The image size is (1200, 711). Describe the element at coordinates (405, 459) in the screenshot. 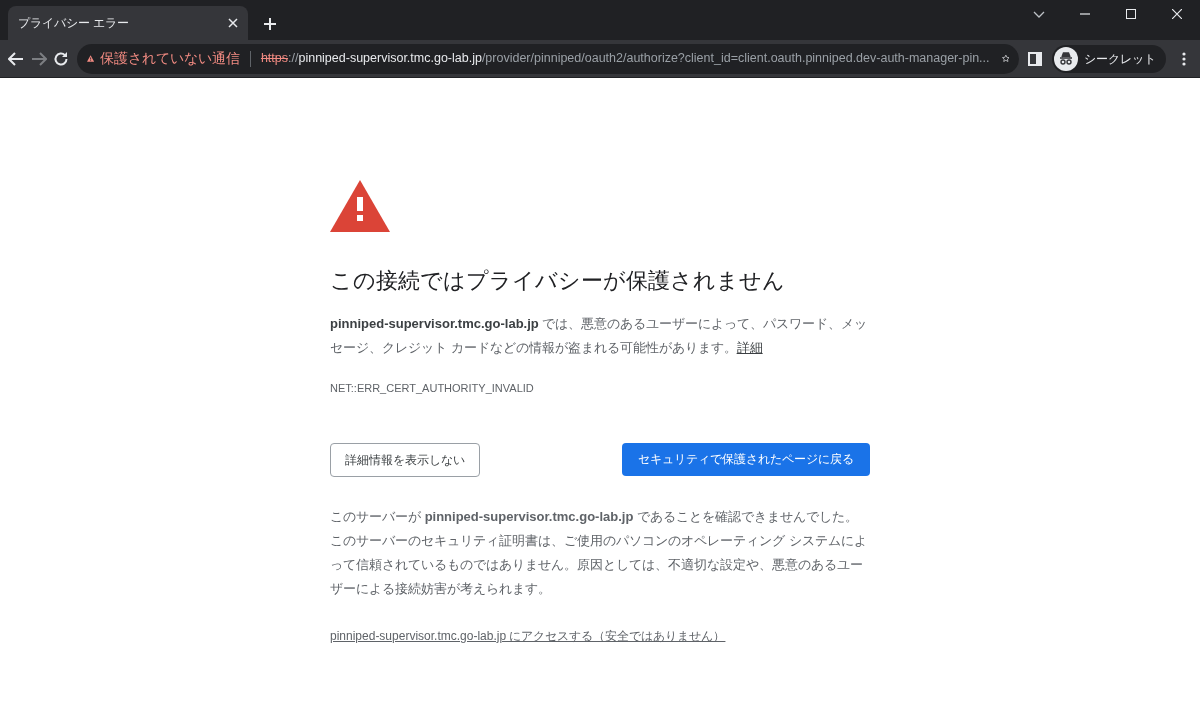

I see `hide-details-button: 詳細情報を表示しない` at that location.